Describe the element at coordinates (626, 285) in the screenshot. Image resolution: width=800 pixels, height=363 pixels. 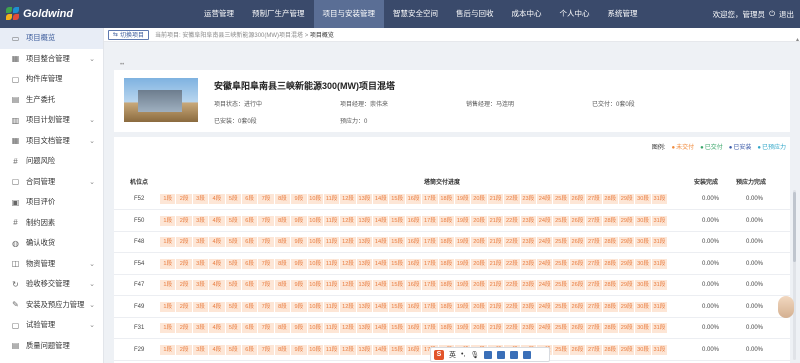
I see `segment-cell: 29段` at that location.